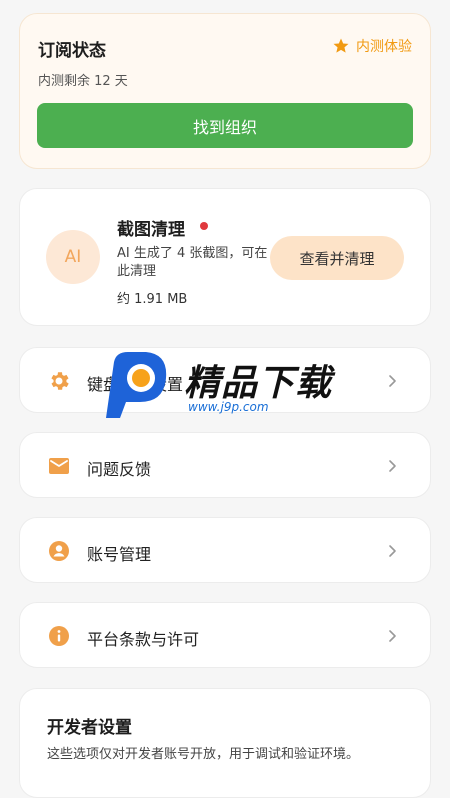 This screenshot has width=450, height=798. What do you see at coordinates (225, 743) in the screenshot?
I see `developer-settings-card: 开发者设置 这些选项仅对开发者账号开放，用于调试和验证环境。` at bounding box center [225, 743].